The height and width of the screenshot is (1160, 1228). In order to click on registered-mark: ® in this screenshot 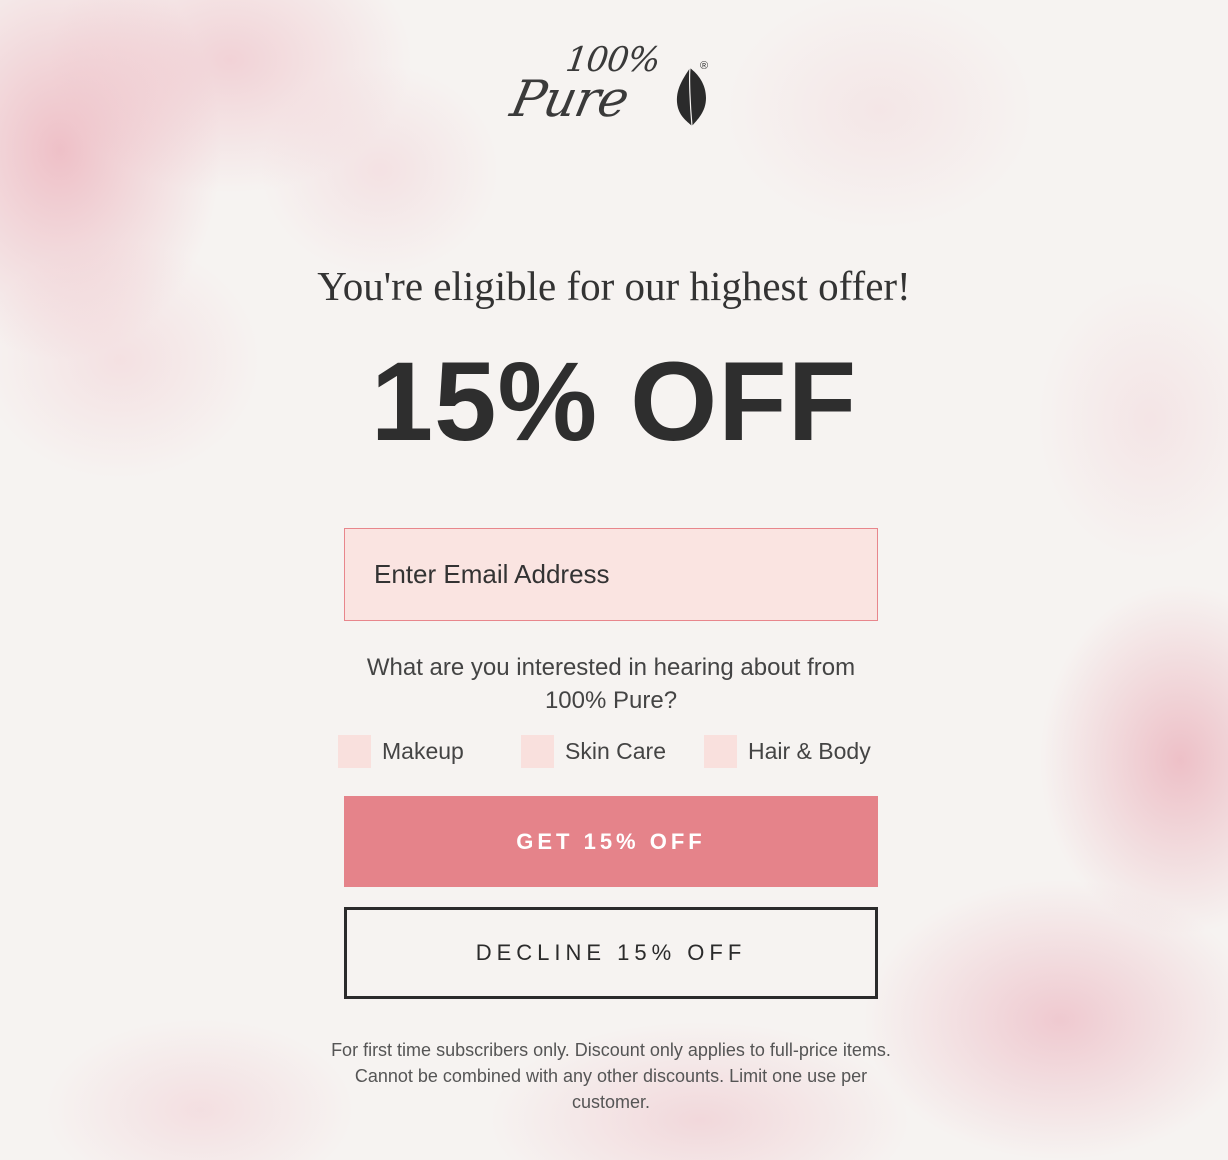, I will do `click(704, 66)`.